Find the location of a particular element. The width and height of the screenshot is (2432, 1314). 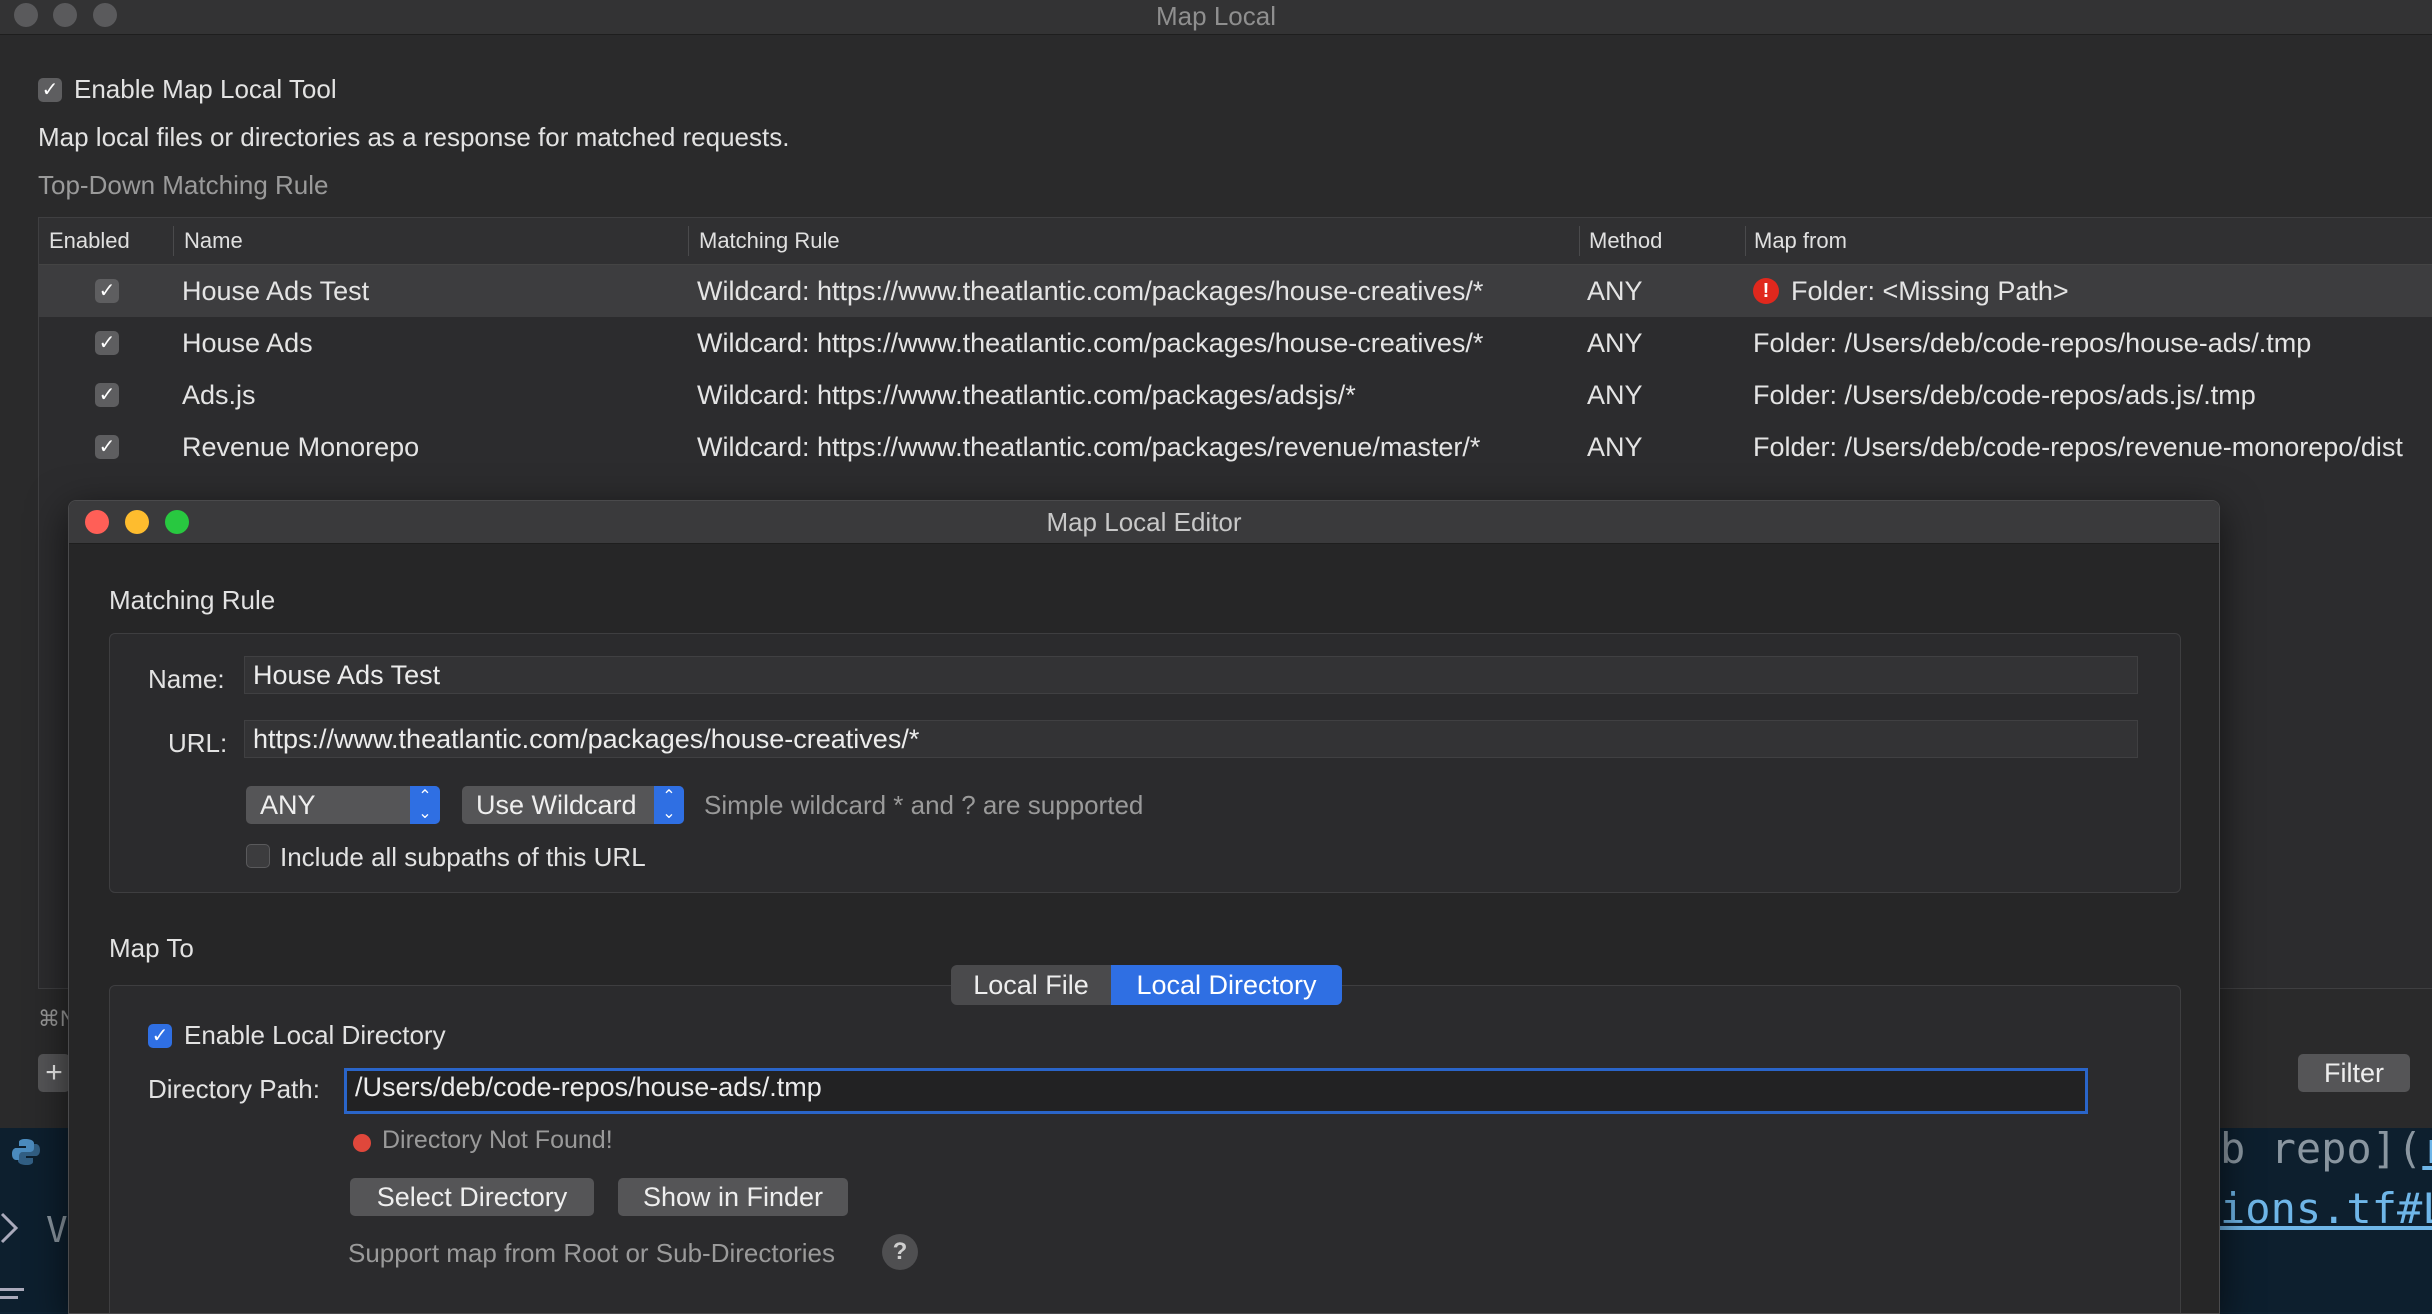

col-method: Method is located at coordinates (1625, 241).